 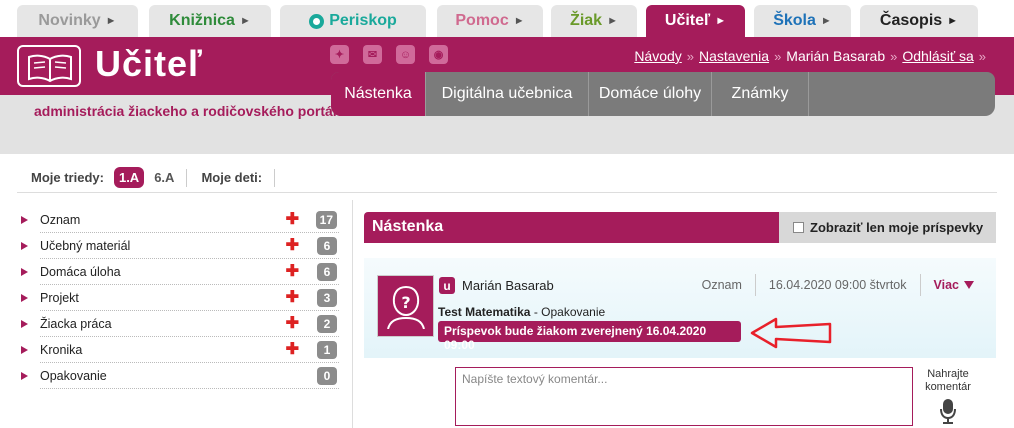 I want to click on tab-label: Žiak, so click(x=586, y=20).